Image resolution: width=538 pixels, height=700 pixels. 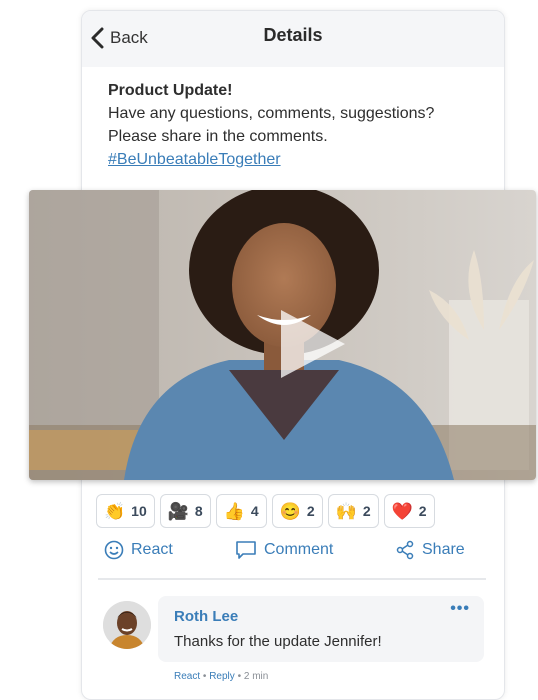 I want to click on comment-button: Comment, so click(x=284, y=550).